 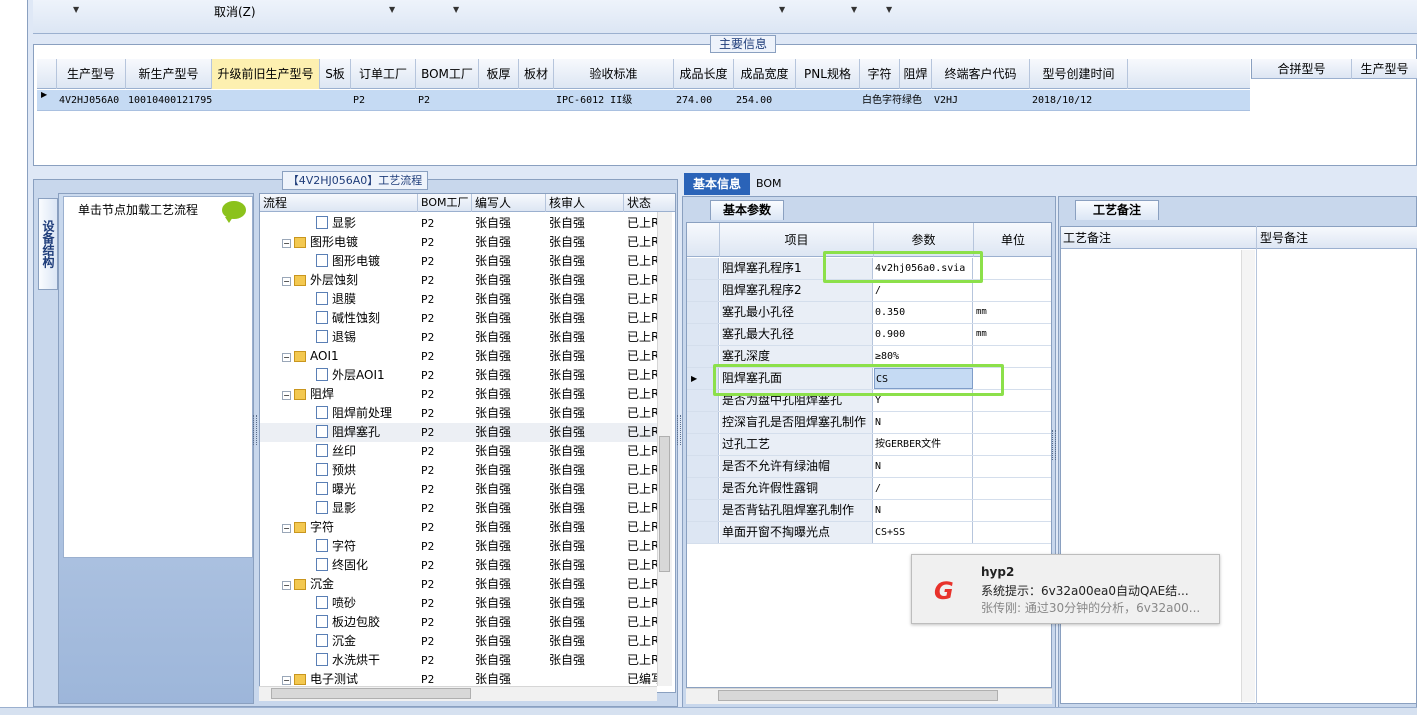 What do you see at coordinates (717, 184) in the screenshot?
I see `tab-basic-info: 基本信息` at bounding box center [717, 184].